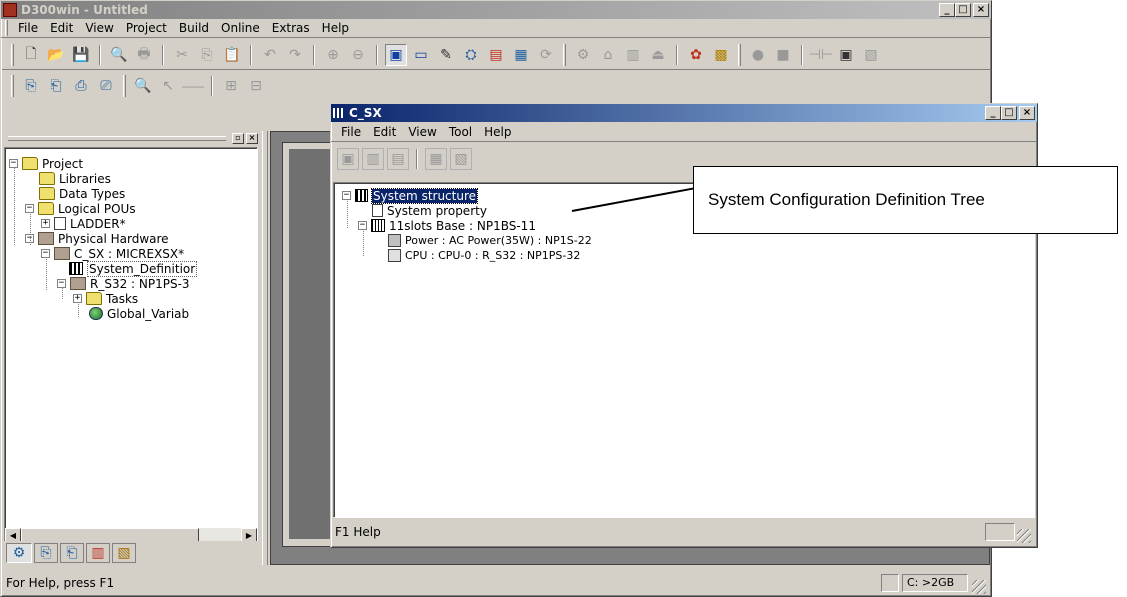 This screenshot has height=597, width=1127. What do you see at coordinates (963, 10) in the screenshot?
I see `maximize-button: □` at bounding box center [963, 10].